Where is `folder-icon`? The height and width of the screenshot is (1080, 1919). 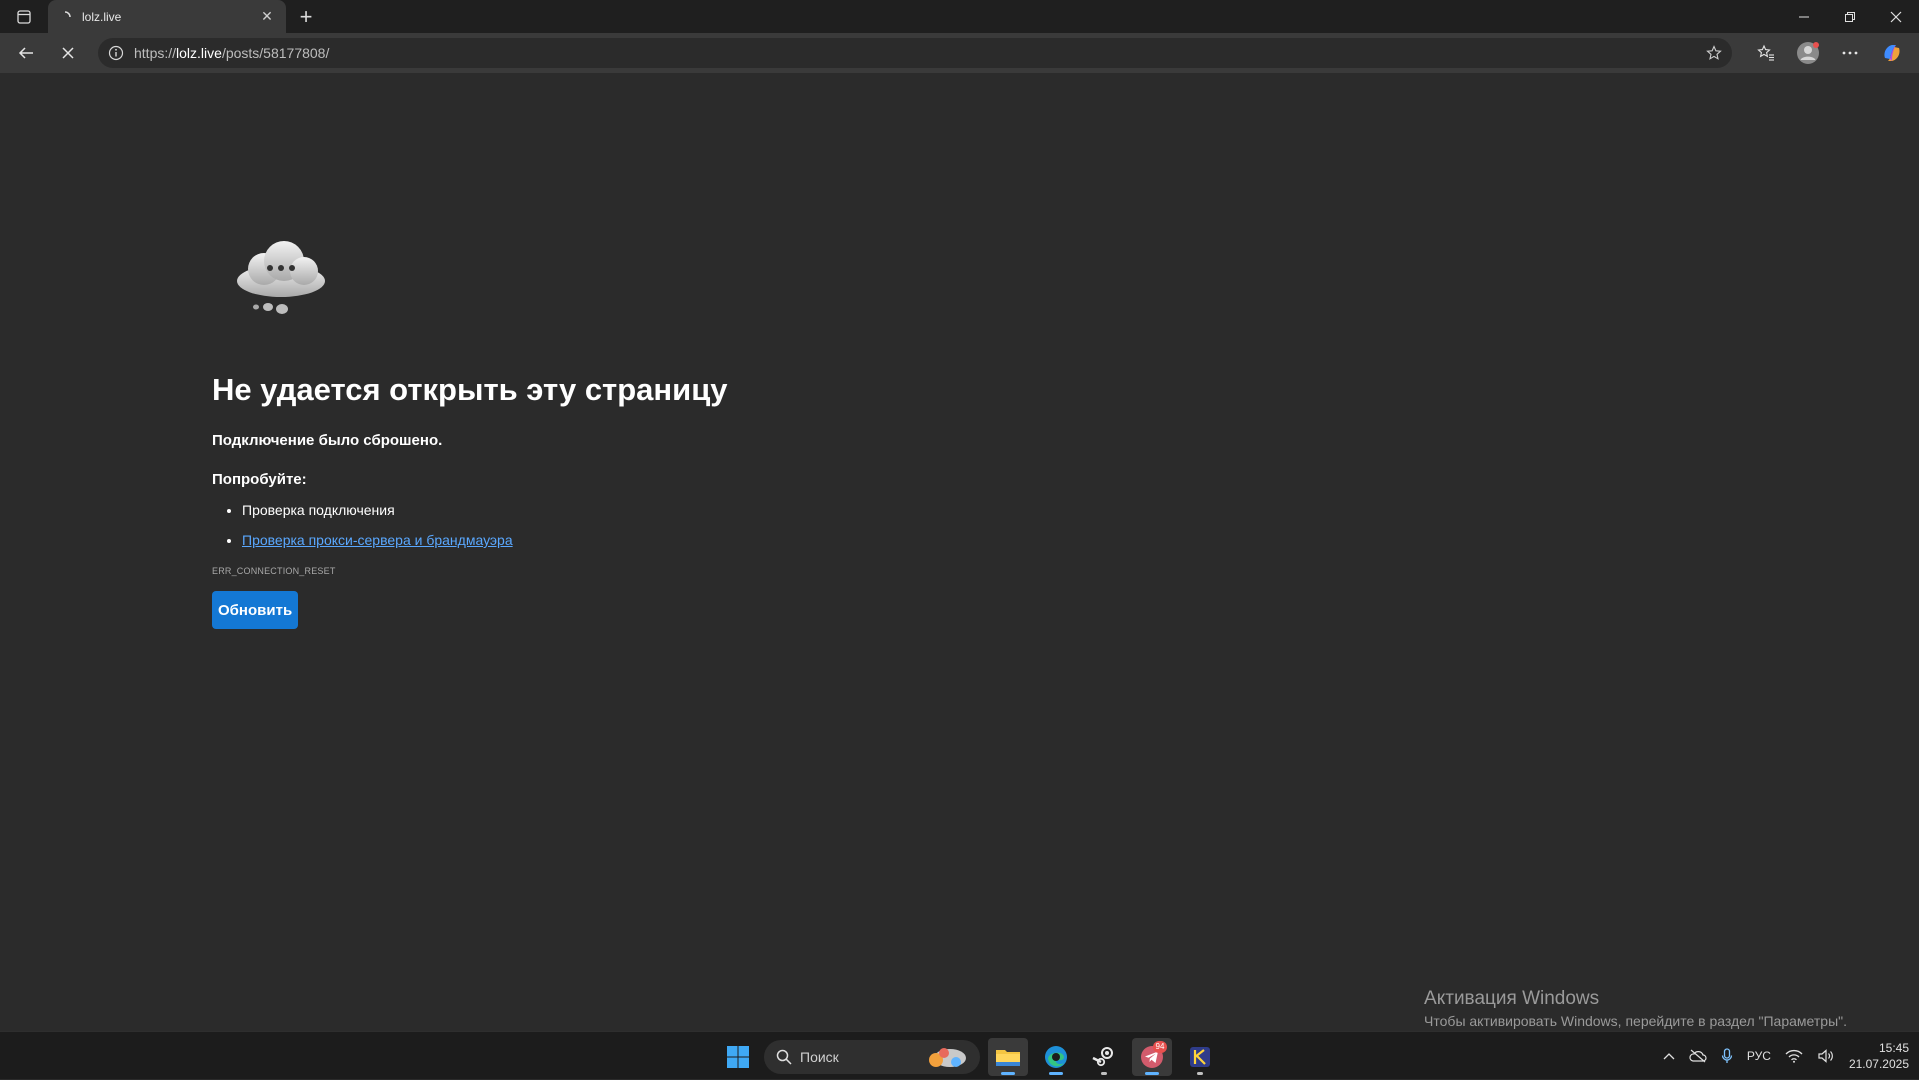 folder-icon is located at coordinates (1008, 1058).